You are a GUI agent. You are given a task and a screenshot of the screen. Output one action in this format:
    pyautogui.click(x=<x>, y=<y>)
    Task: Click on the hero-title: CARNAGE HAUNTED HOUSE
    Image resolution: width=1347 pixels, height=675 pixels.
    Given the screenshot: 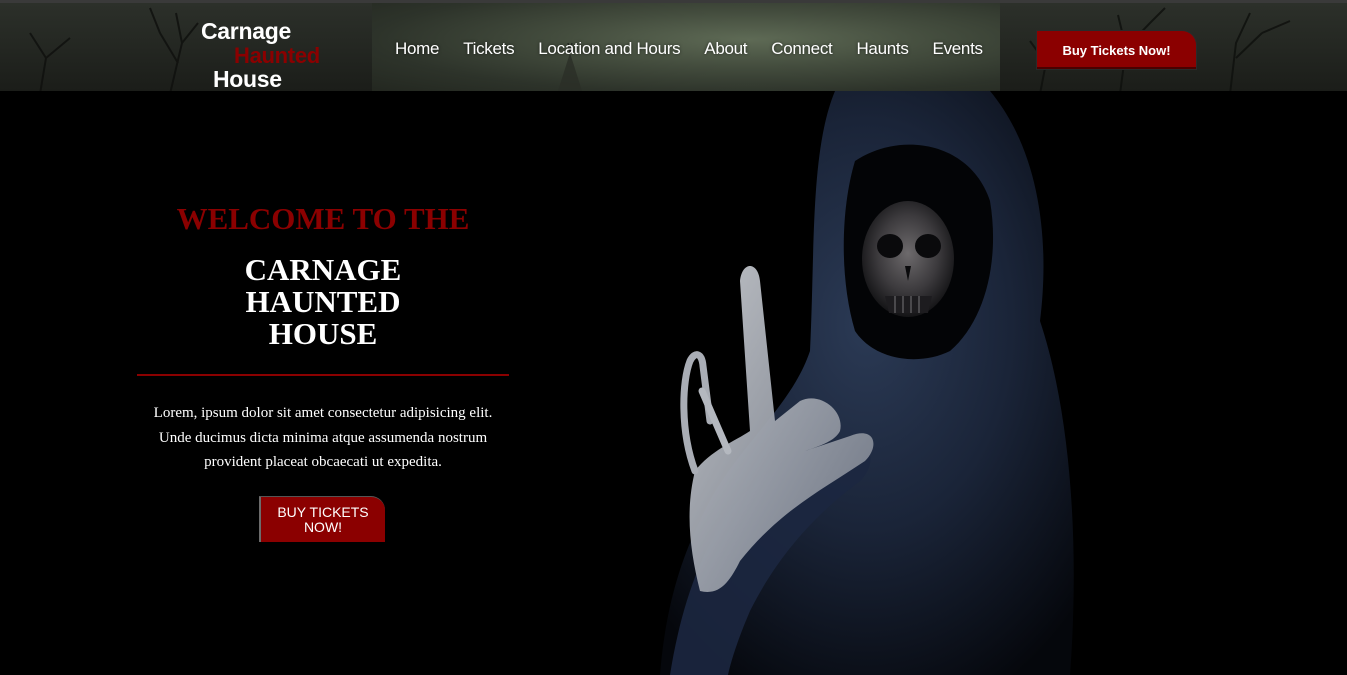 What is the action you would take?
    pyautogui.click(x=323, y=302)
    